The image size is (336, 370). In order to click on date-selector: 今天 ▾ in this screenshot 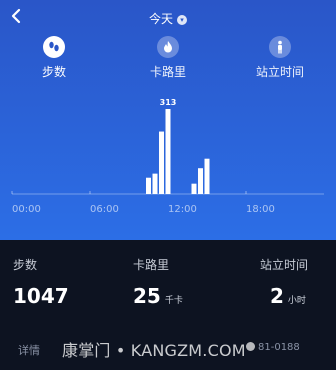, I will do `click(168, 18)`.